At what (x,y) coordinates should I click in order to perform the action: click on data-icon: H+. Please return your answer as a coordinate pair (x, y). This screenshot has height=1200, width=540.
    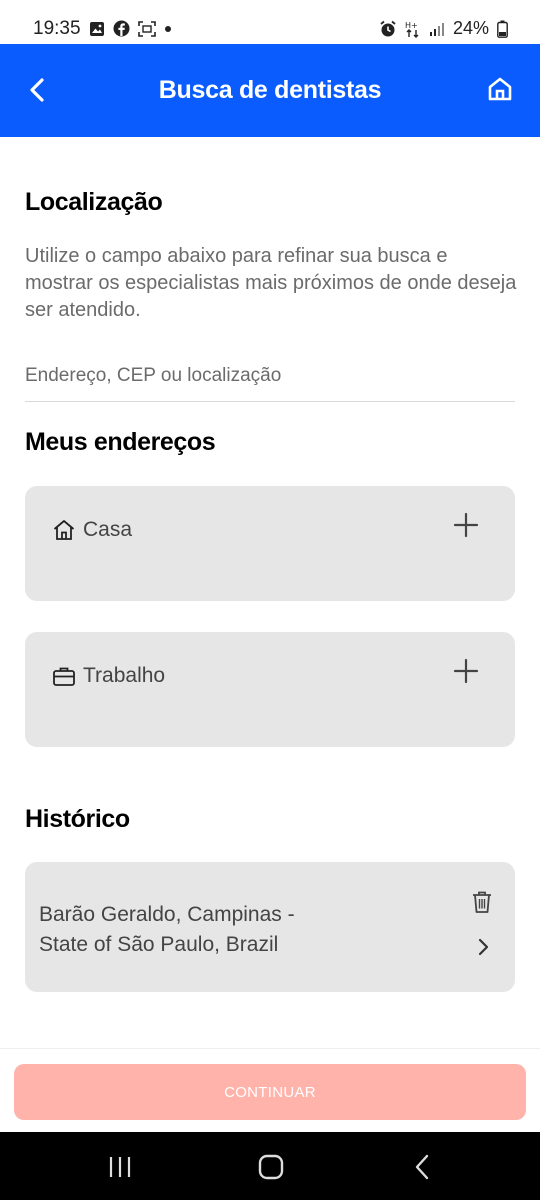
    Looking at the image, I should click on (412, 29).